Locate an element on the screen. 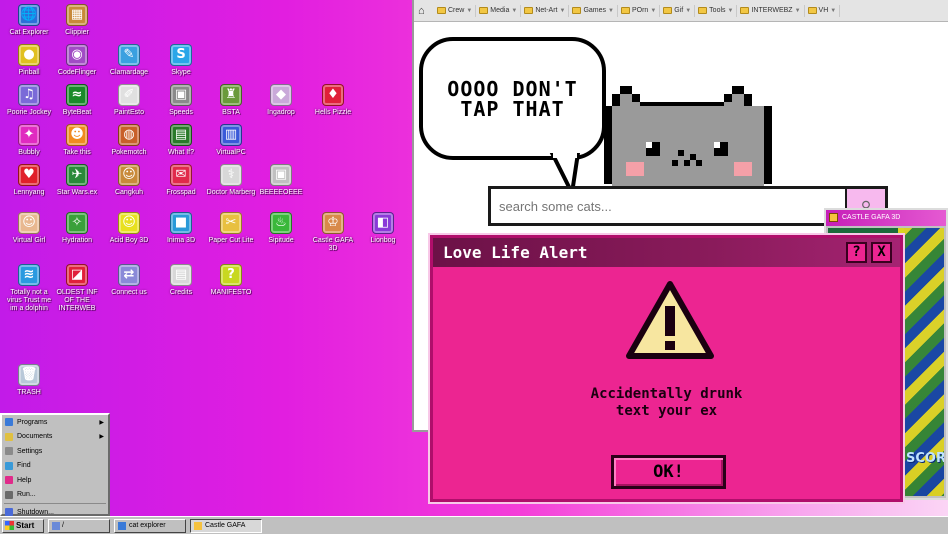 This screenshot has width=948, height=534. desktop-icon: 🗑 TRASH is located at coordinates (29, 380).